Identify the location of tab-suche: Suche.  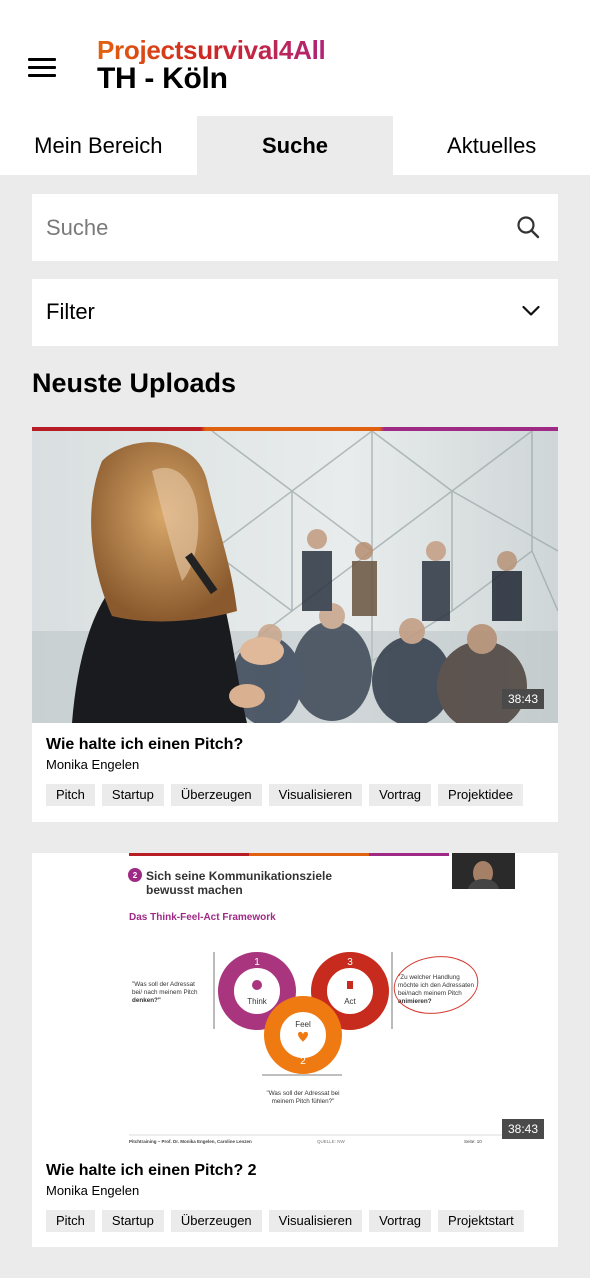
(295, 145).